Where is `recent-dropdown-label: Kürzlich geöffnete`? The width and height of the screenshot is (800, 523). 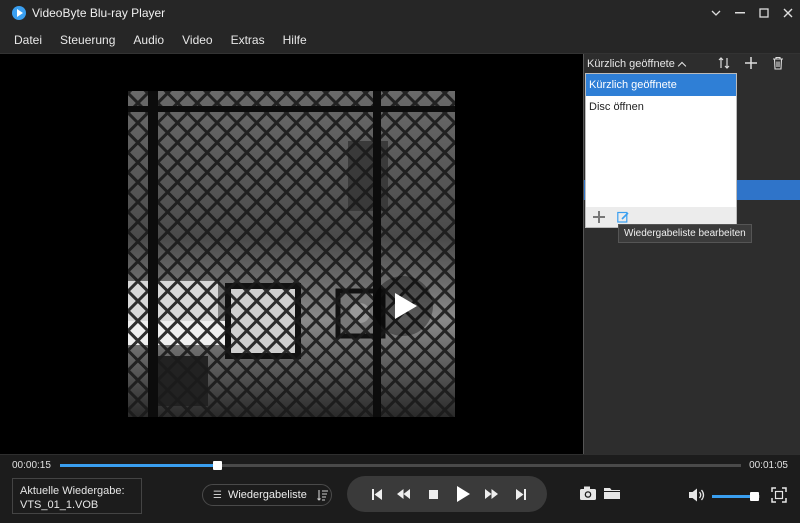 recent-dropdown-label: Kürzlich geöffnete is located at coordinates (631, 64).